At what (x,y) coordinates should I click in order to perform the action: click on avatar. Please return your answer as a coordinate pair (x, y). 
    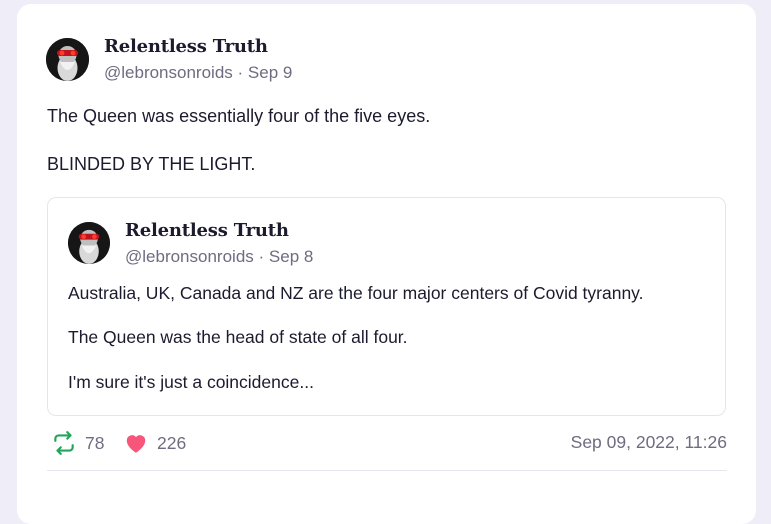
    Looking at the image, I should click on (67, 59).